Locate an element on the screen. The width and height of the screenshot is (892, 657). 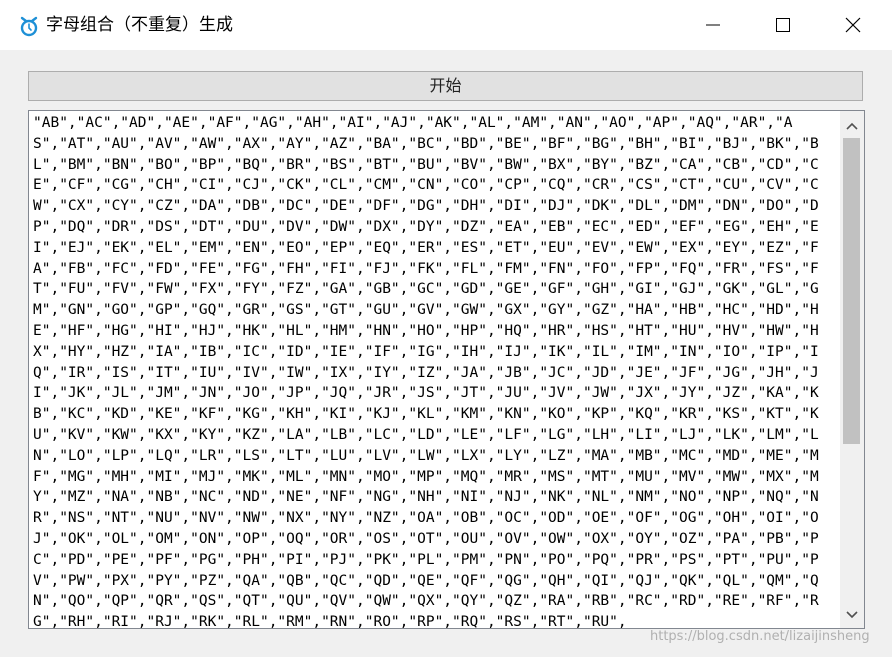
minimize-icon is located at coordinates (713, 25).